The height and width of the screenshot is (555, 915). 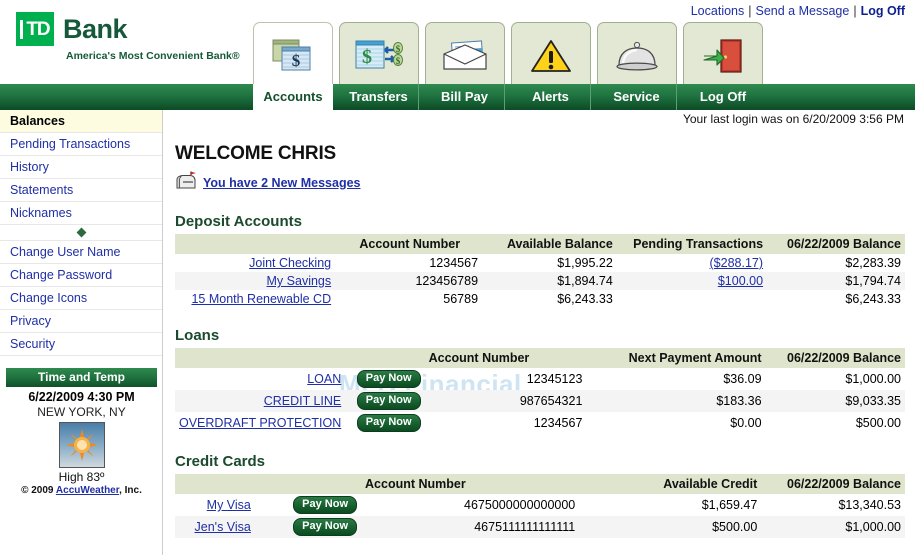 I want to click on account-name-cell: 15 Month Renewable CD, so click(x=255, y=299).